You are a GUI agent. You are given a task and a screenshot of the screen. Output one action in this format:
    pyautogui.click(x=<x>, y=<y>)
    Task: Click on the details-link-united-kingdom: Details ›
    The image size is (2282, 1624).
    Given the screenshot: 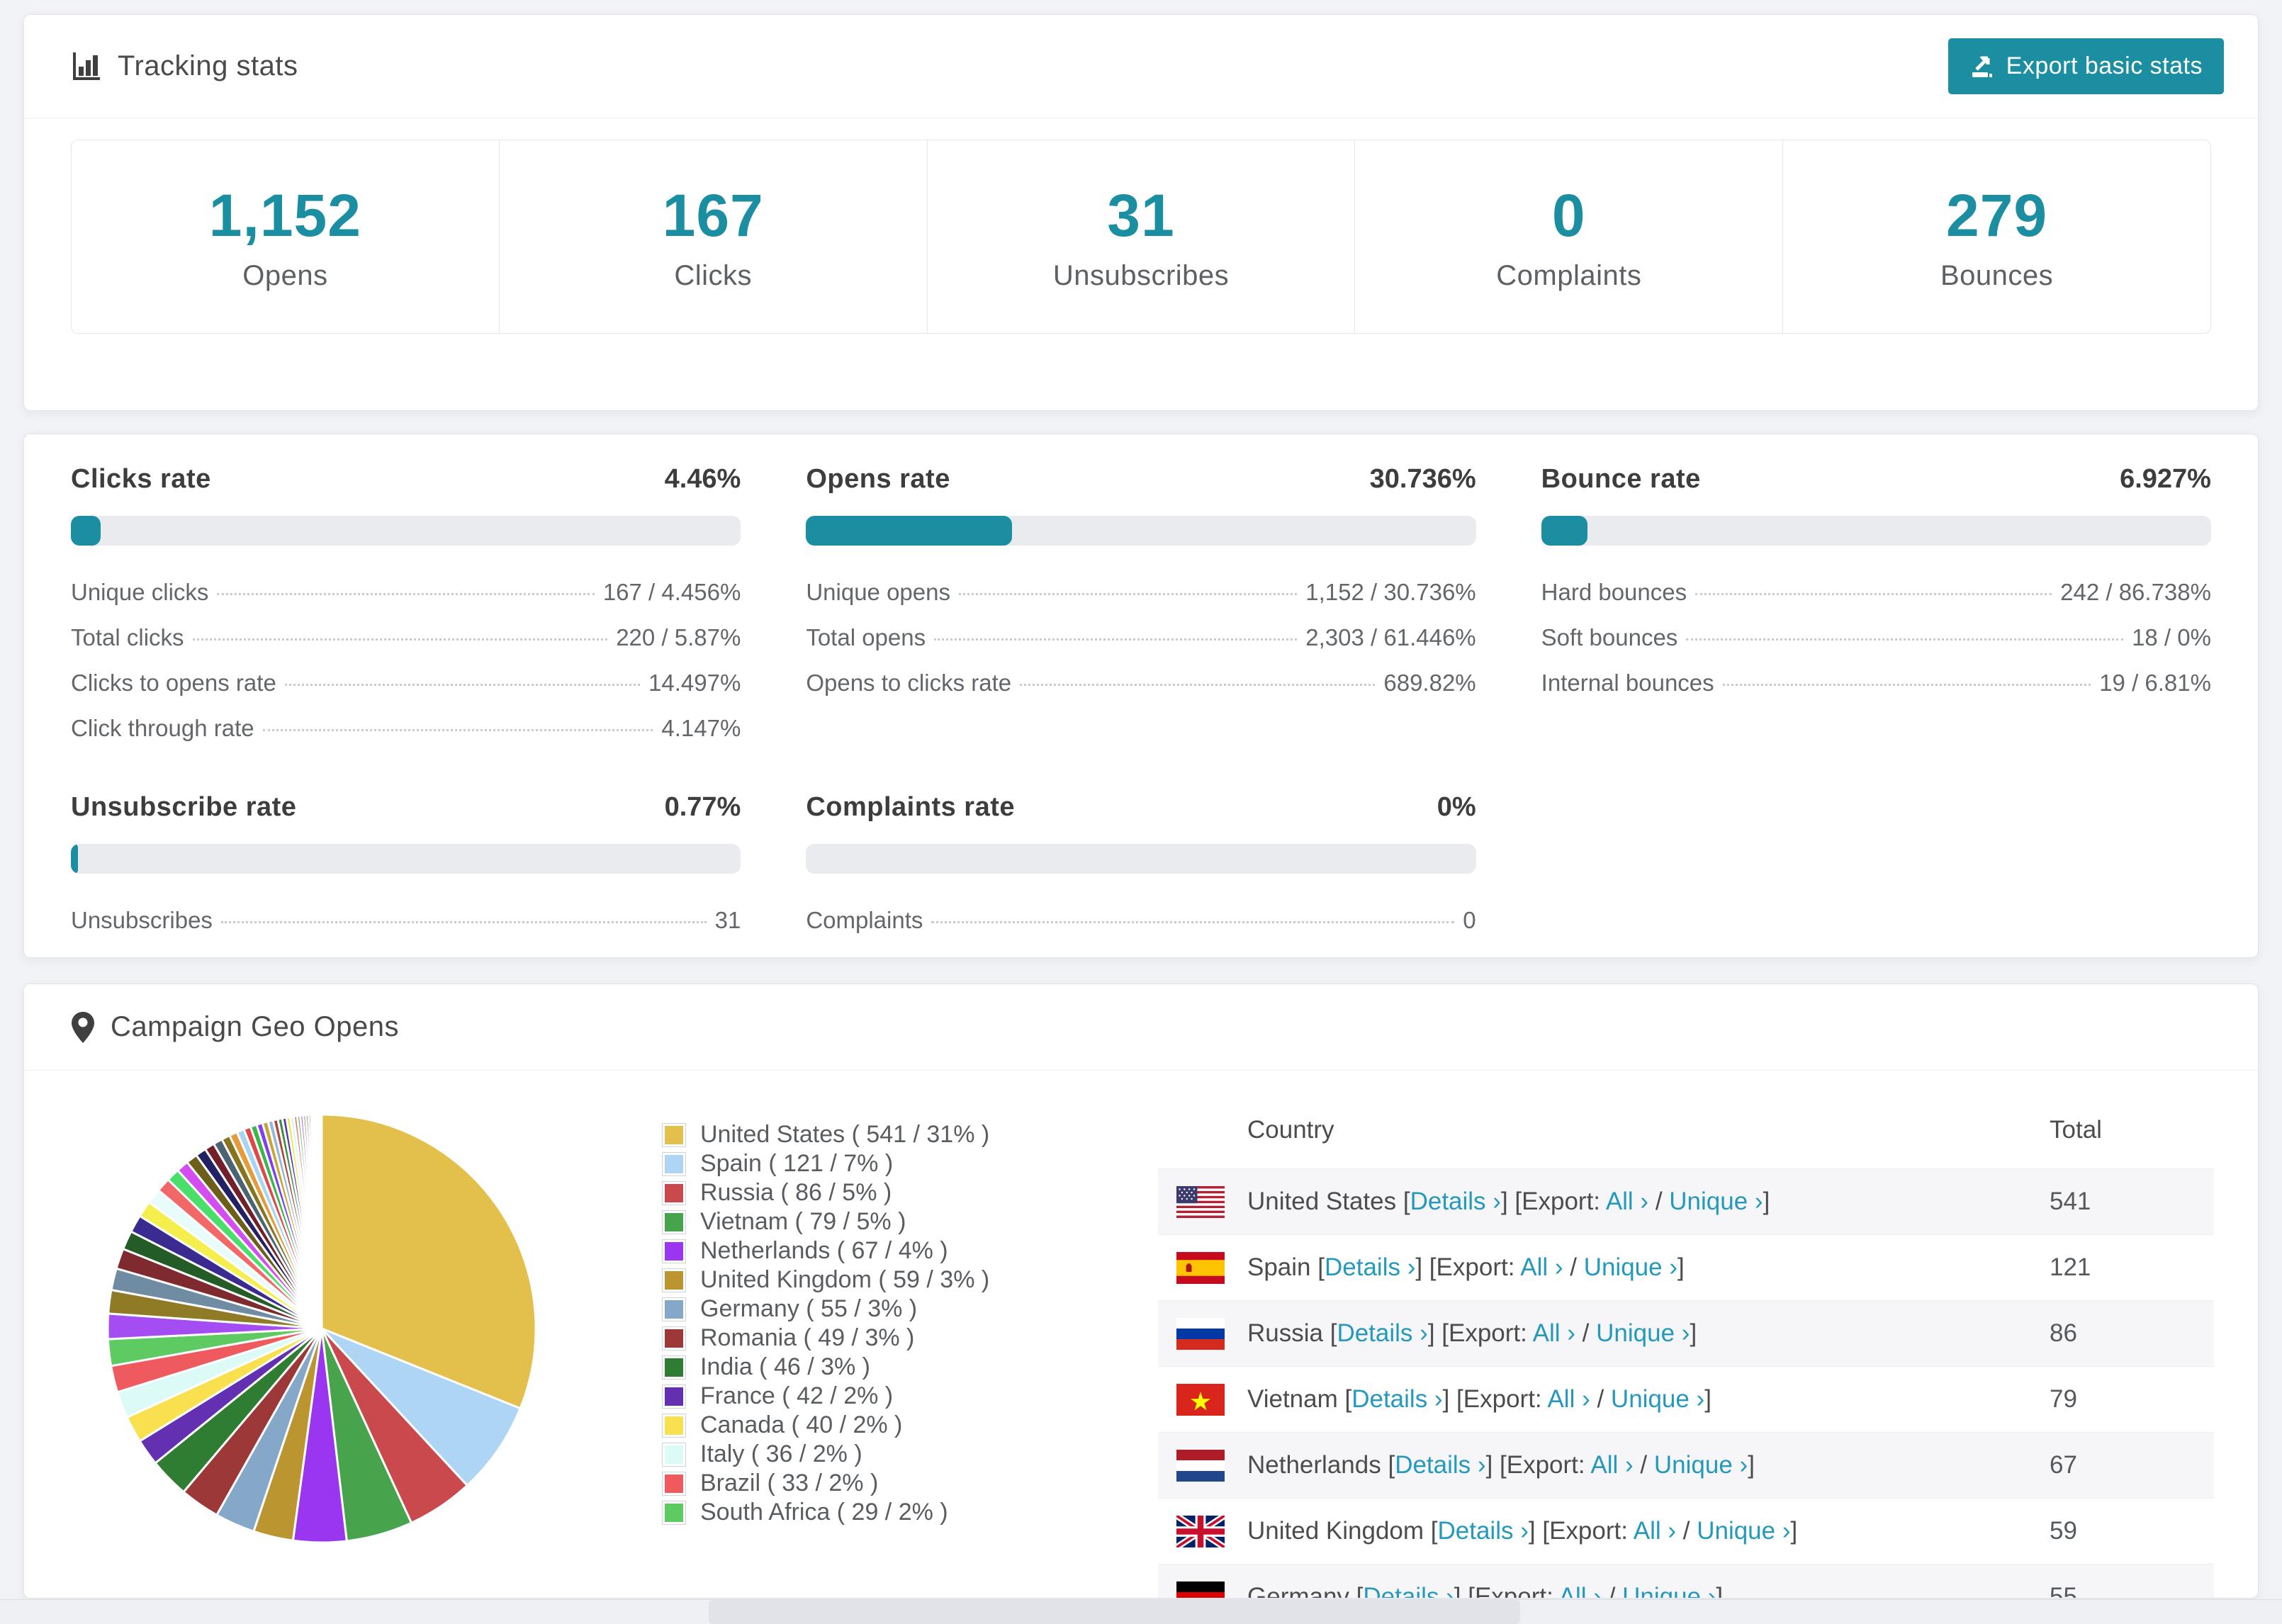 What is the action you would take?
    pyautogui.click(x=1483, y=1531)
    